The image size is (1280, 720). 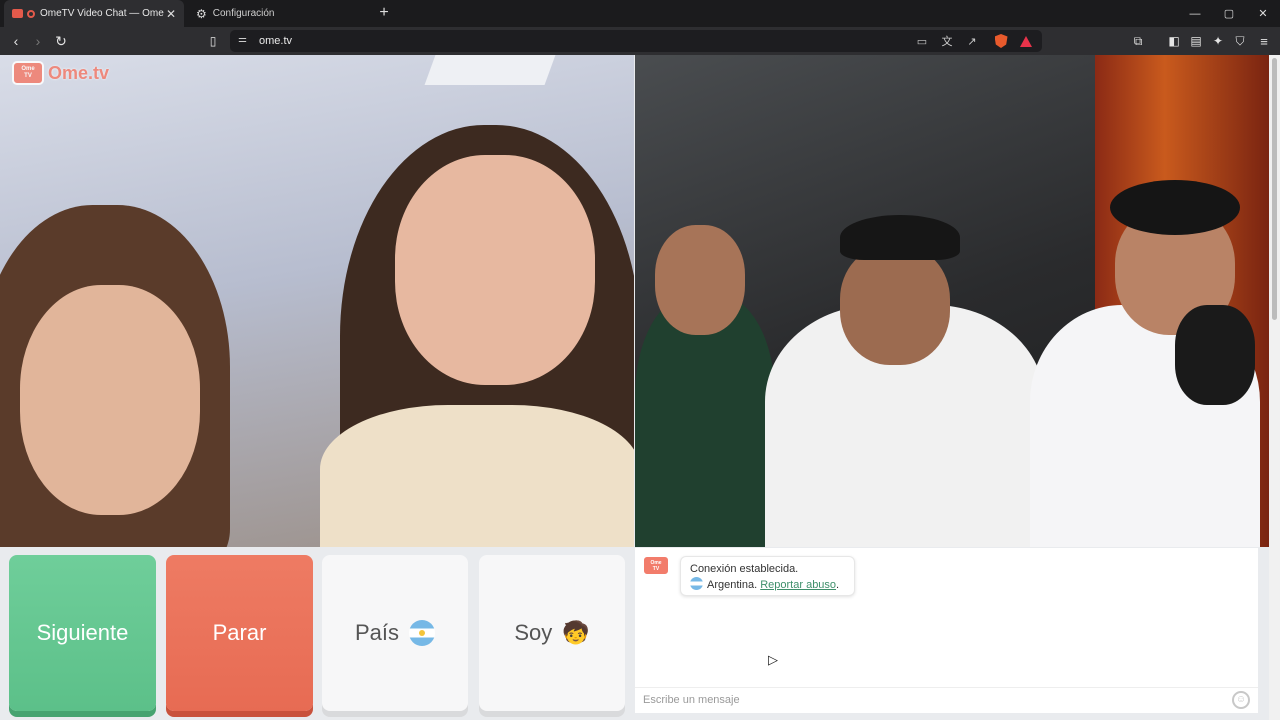 What do you see at coordinates (79, 72) in the screenshot?
I see `logo-text: Ome.tv` at bounding box center [79, 72].